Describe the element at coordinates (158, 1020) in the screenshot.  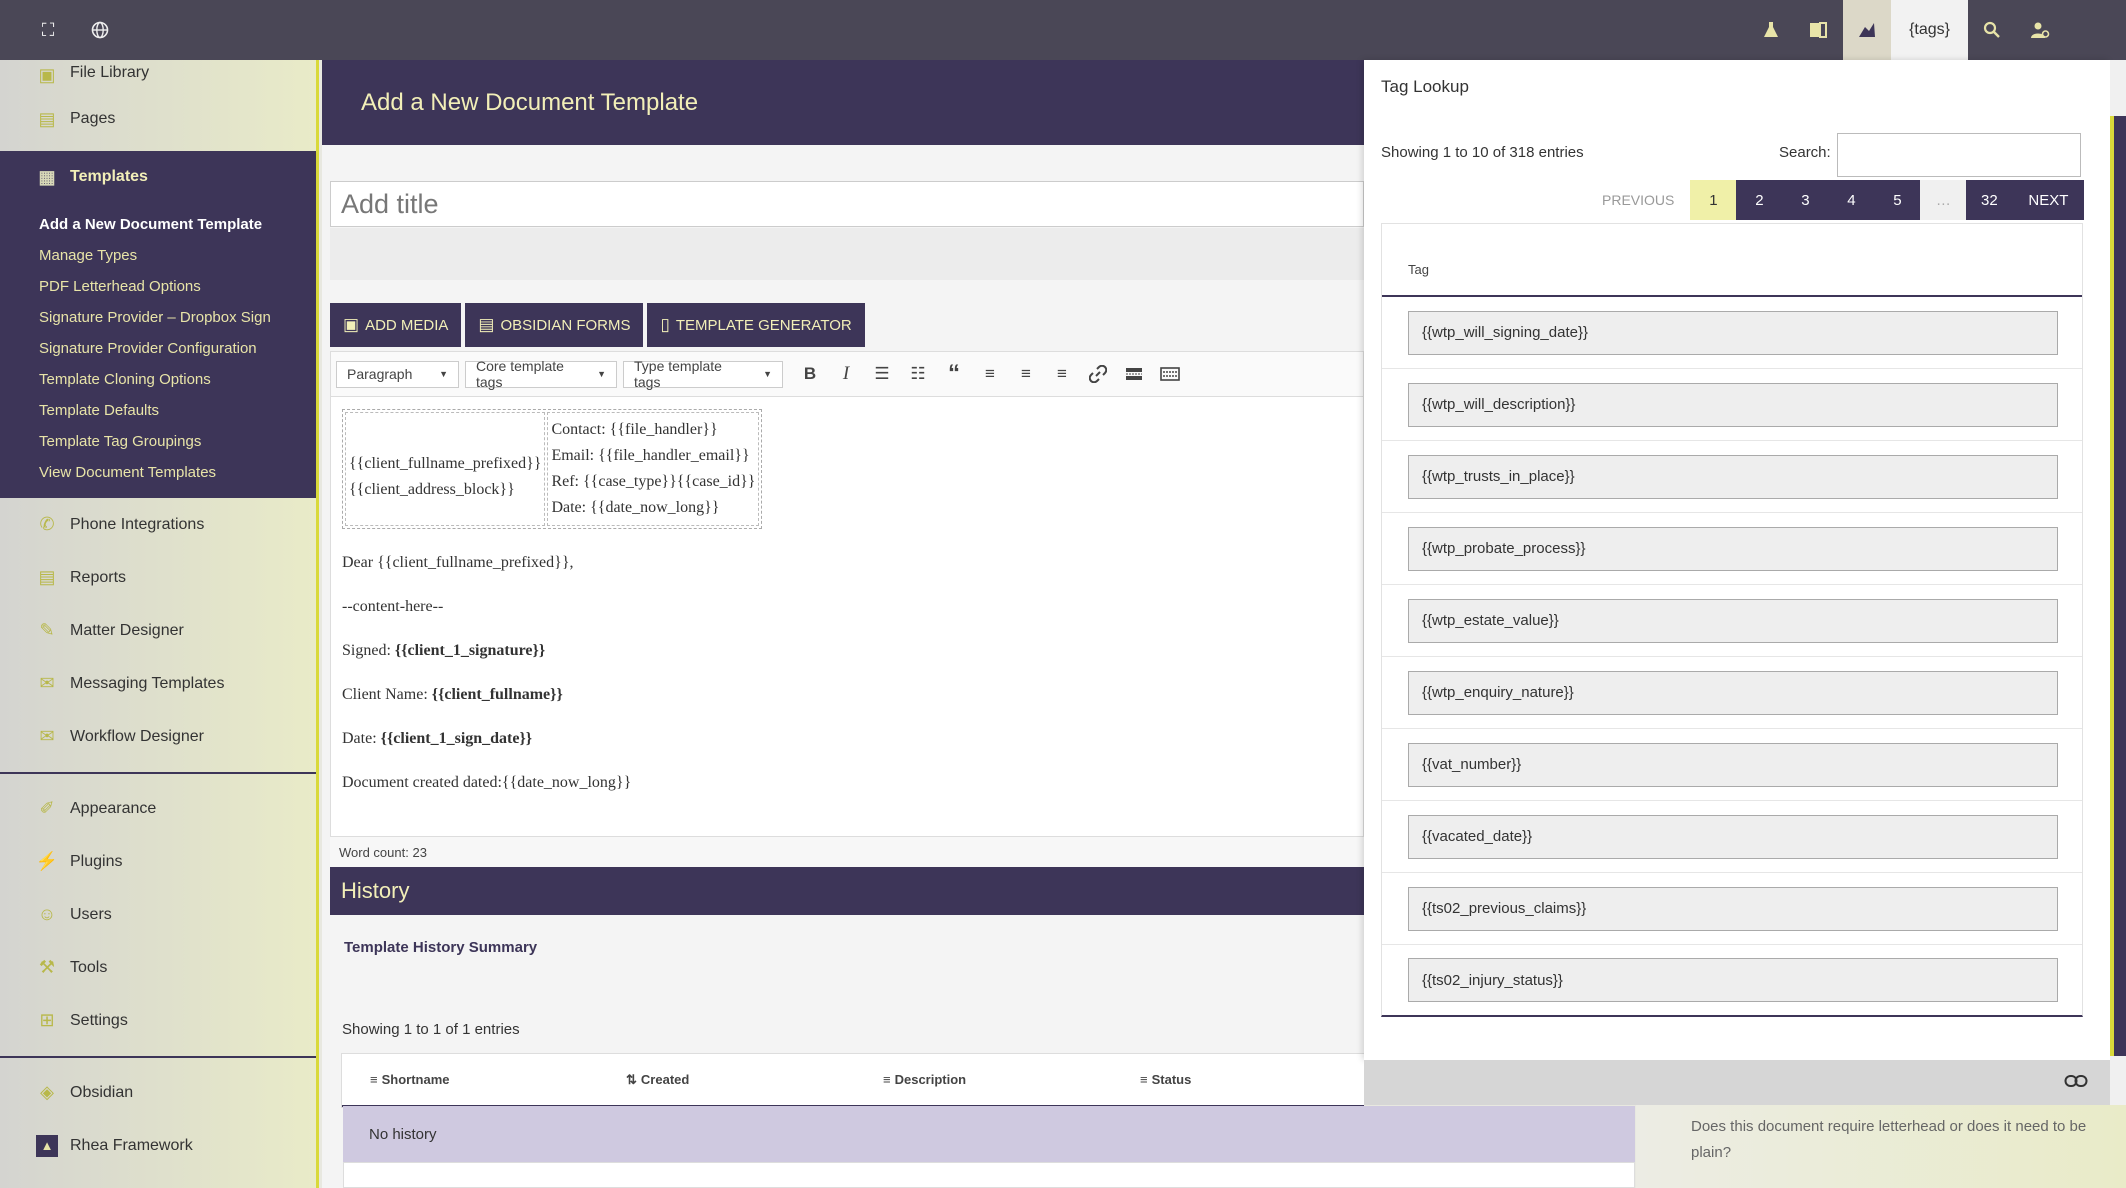
I see `sidebar-item-settings: ⊞ Settings` at that location.